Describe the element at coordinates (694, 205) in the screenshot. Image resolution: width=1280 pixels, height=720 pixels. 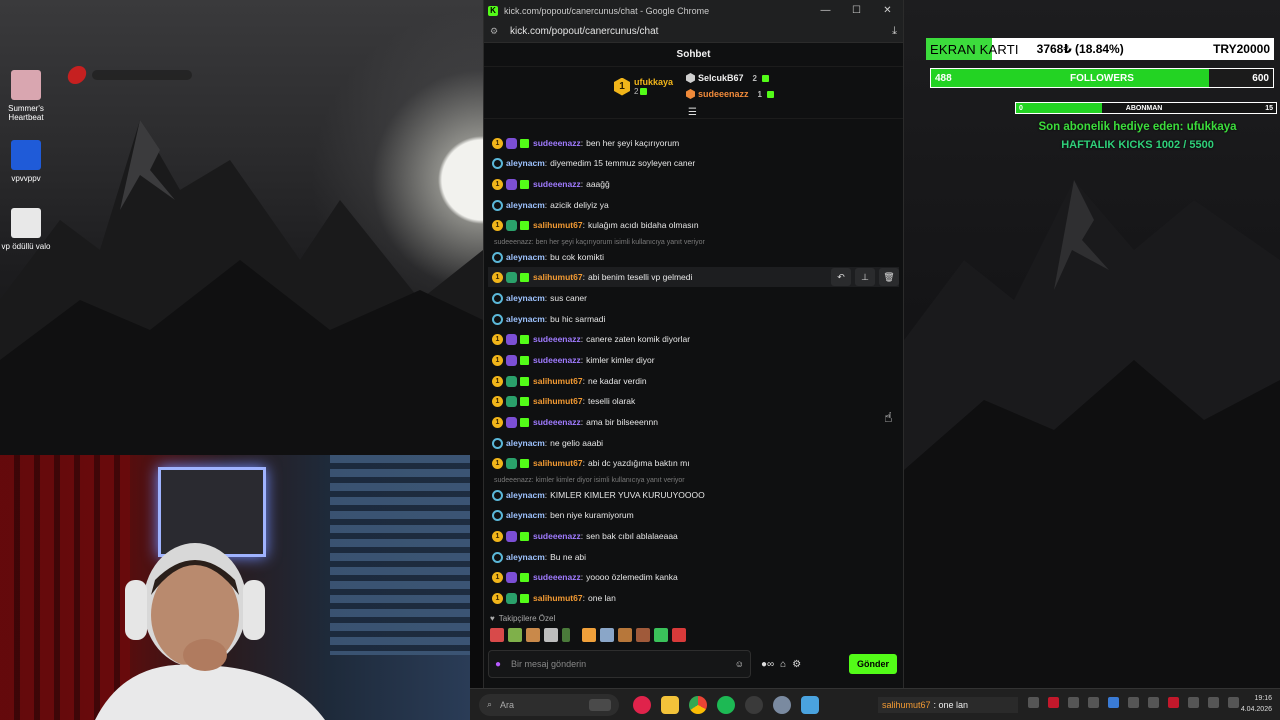
I see `chat-message: aleynacm: azicik deliyiz ya` at that location.